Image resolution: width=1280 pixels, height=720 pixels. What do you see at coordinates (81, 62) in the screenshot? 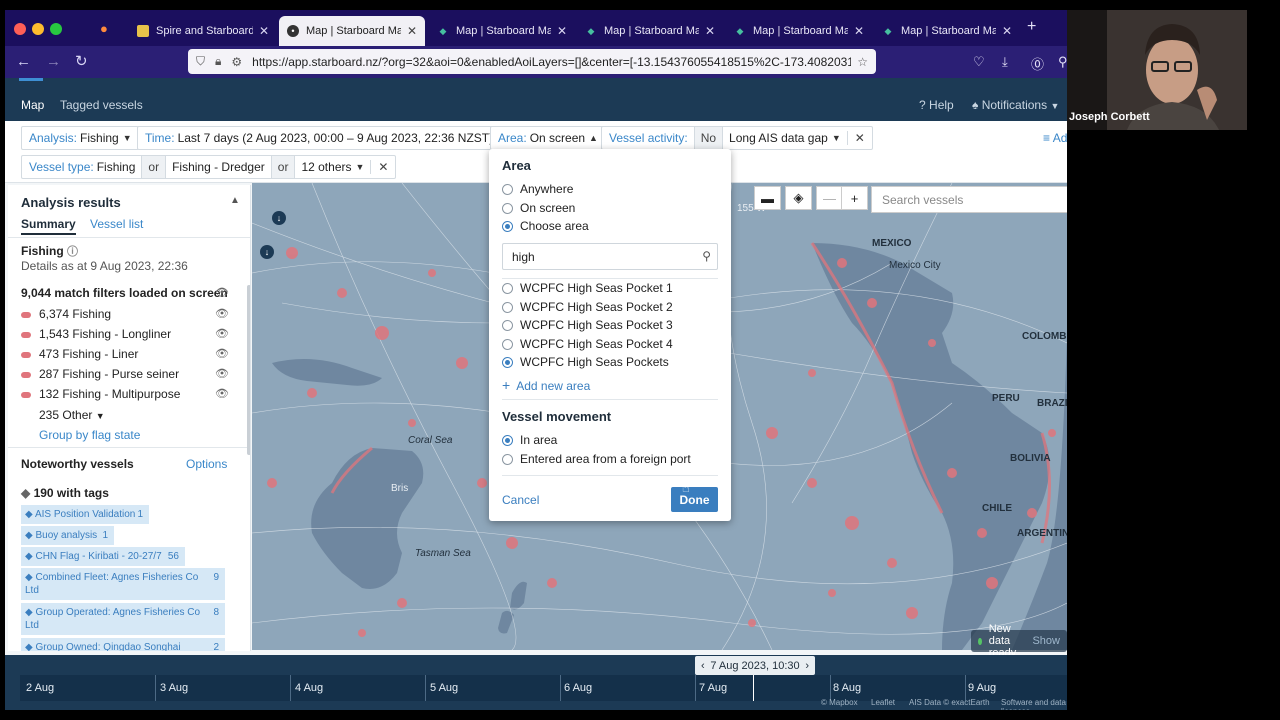
I see `reload-icon: ↻` at bounding box center [81, 62].